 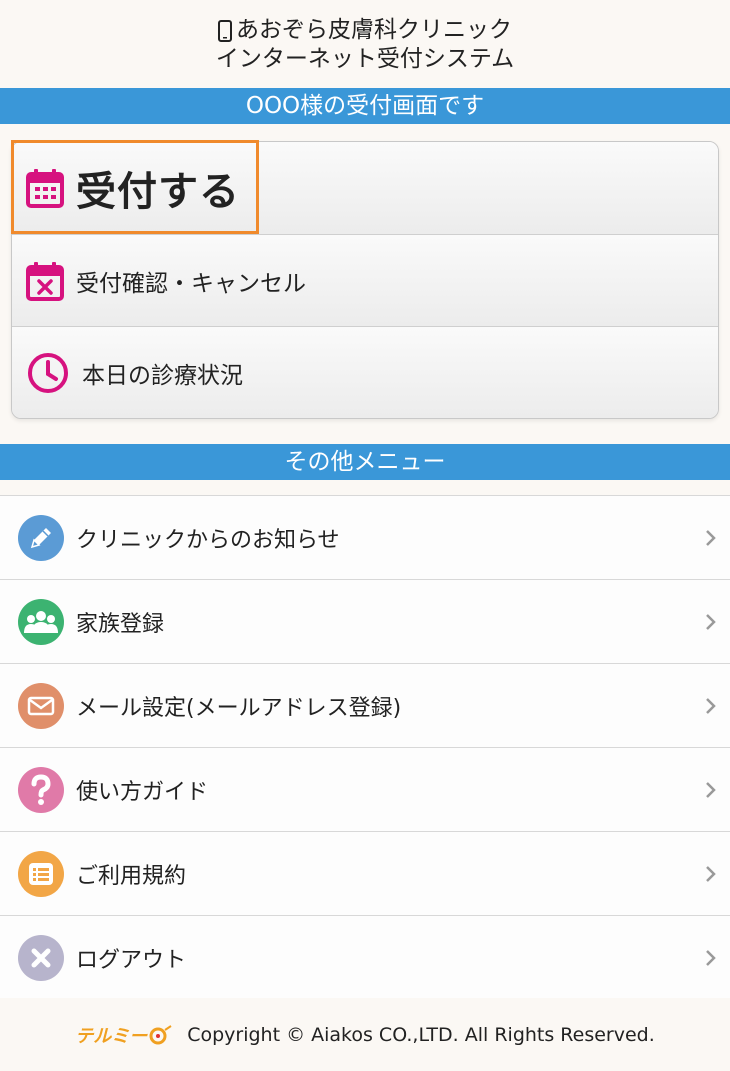 What do you see at coordinates (225, 30) in the screenshot?
I see `smartphone-icon` at bounding box center [225, 30].